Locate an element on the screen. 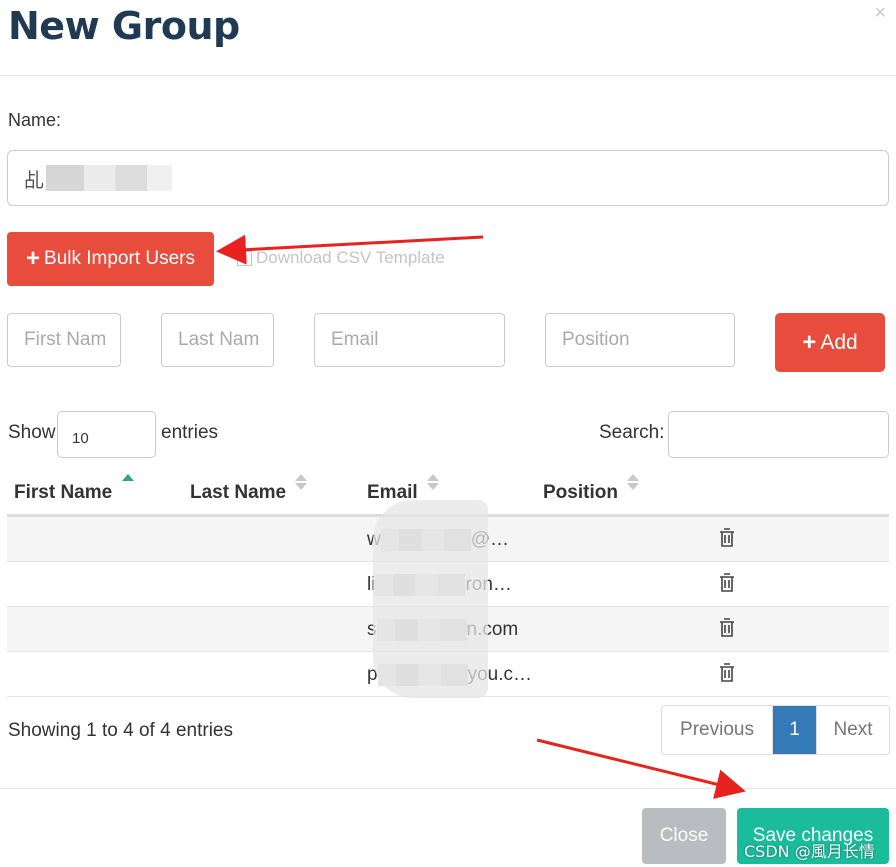 The image size is (896, 867). file-icon: x is located at coordinates (244, 258).